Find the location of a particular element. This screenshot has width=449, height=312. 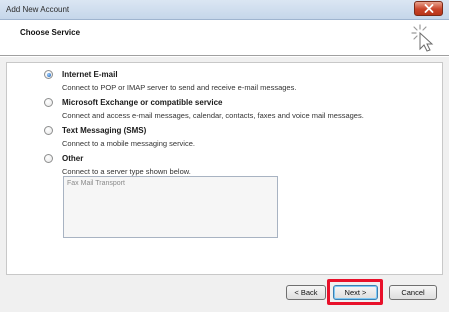

title-bar: Add New Account is located at coordinates (224, 10).